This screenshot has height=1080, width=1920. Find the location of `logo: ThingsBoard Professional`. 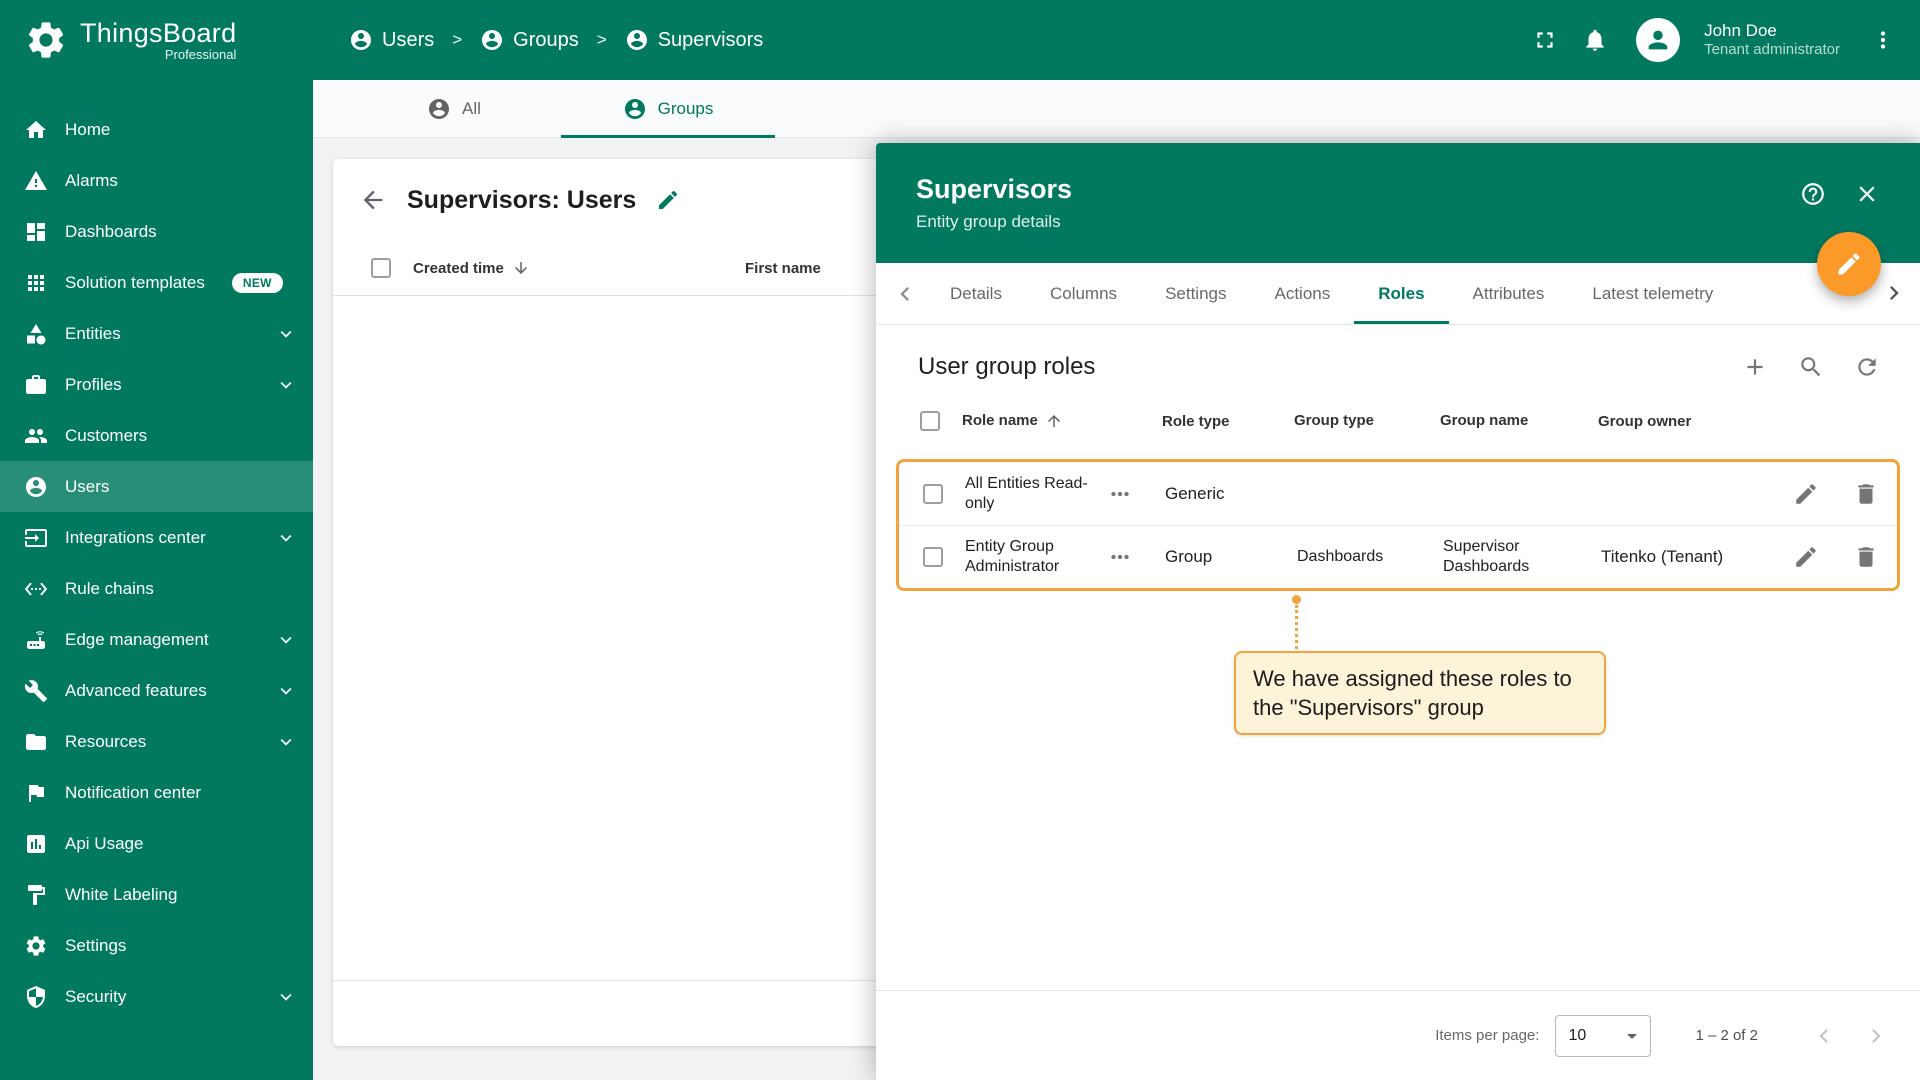

logo: ThingsBoard Professional is located at coordinates (156, 40).